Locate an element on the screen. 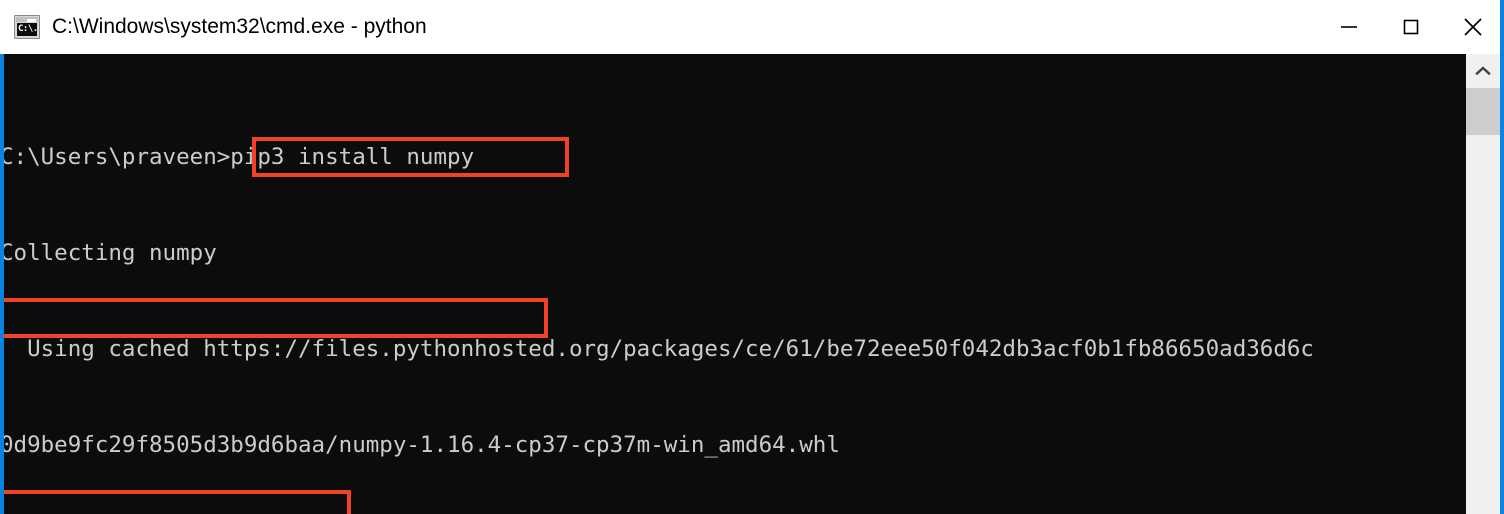  cmd-icon-titlebar is located at coordinates (27, 19).